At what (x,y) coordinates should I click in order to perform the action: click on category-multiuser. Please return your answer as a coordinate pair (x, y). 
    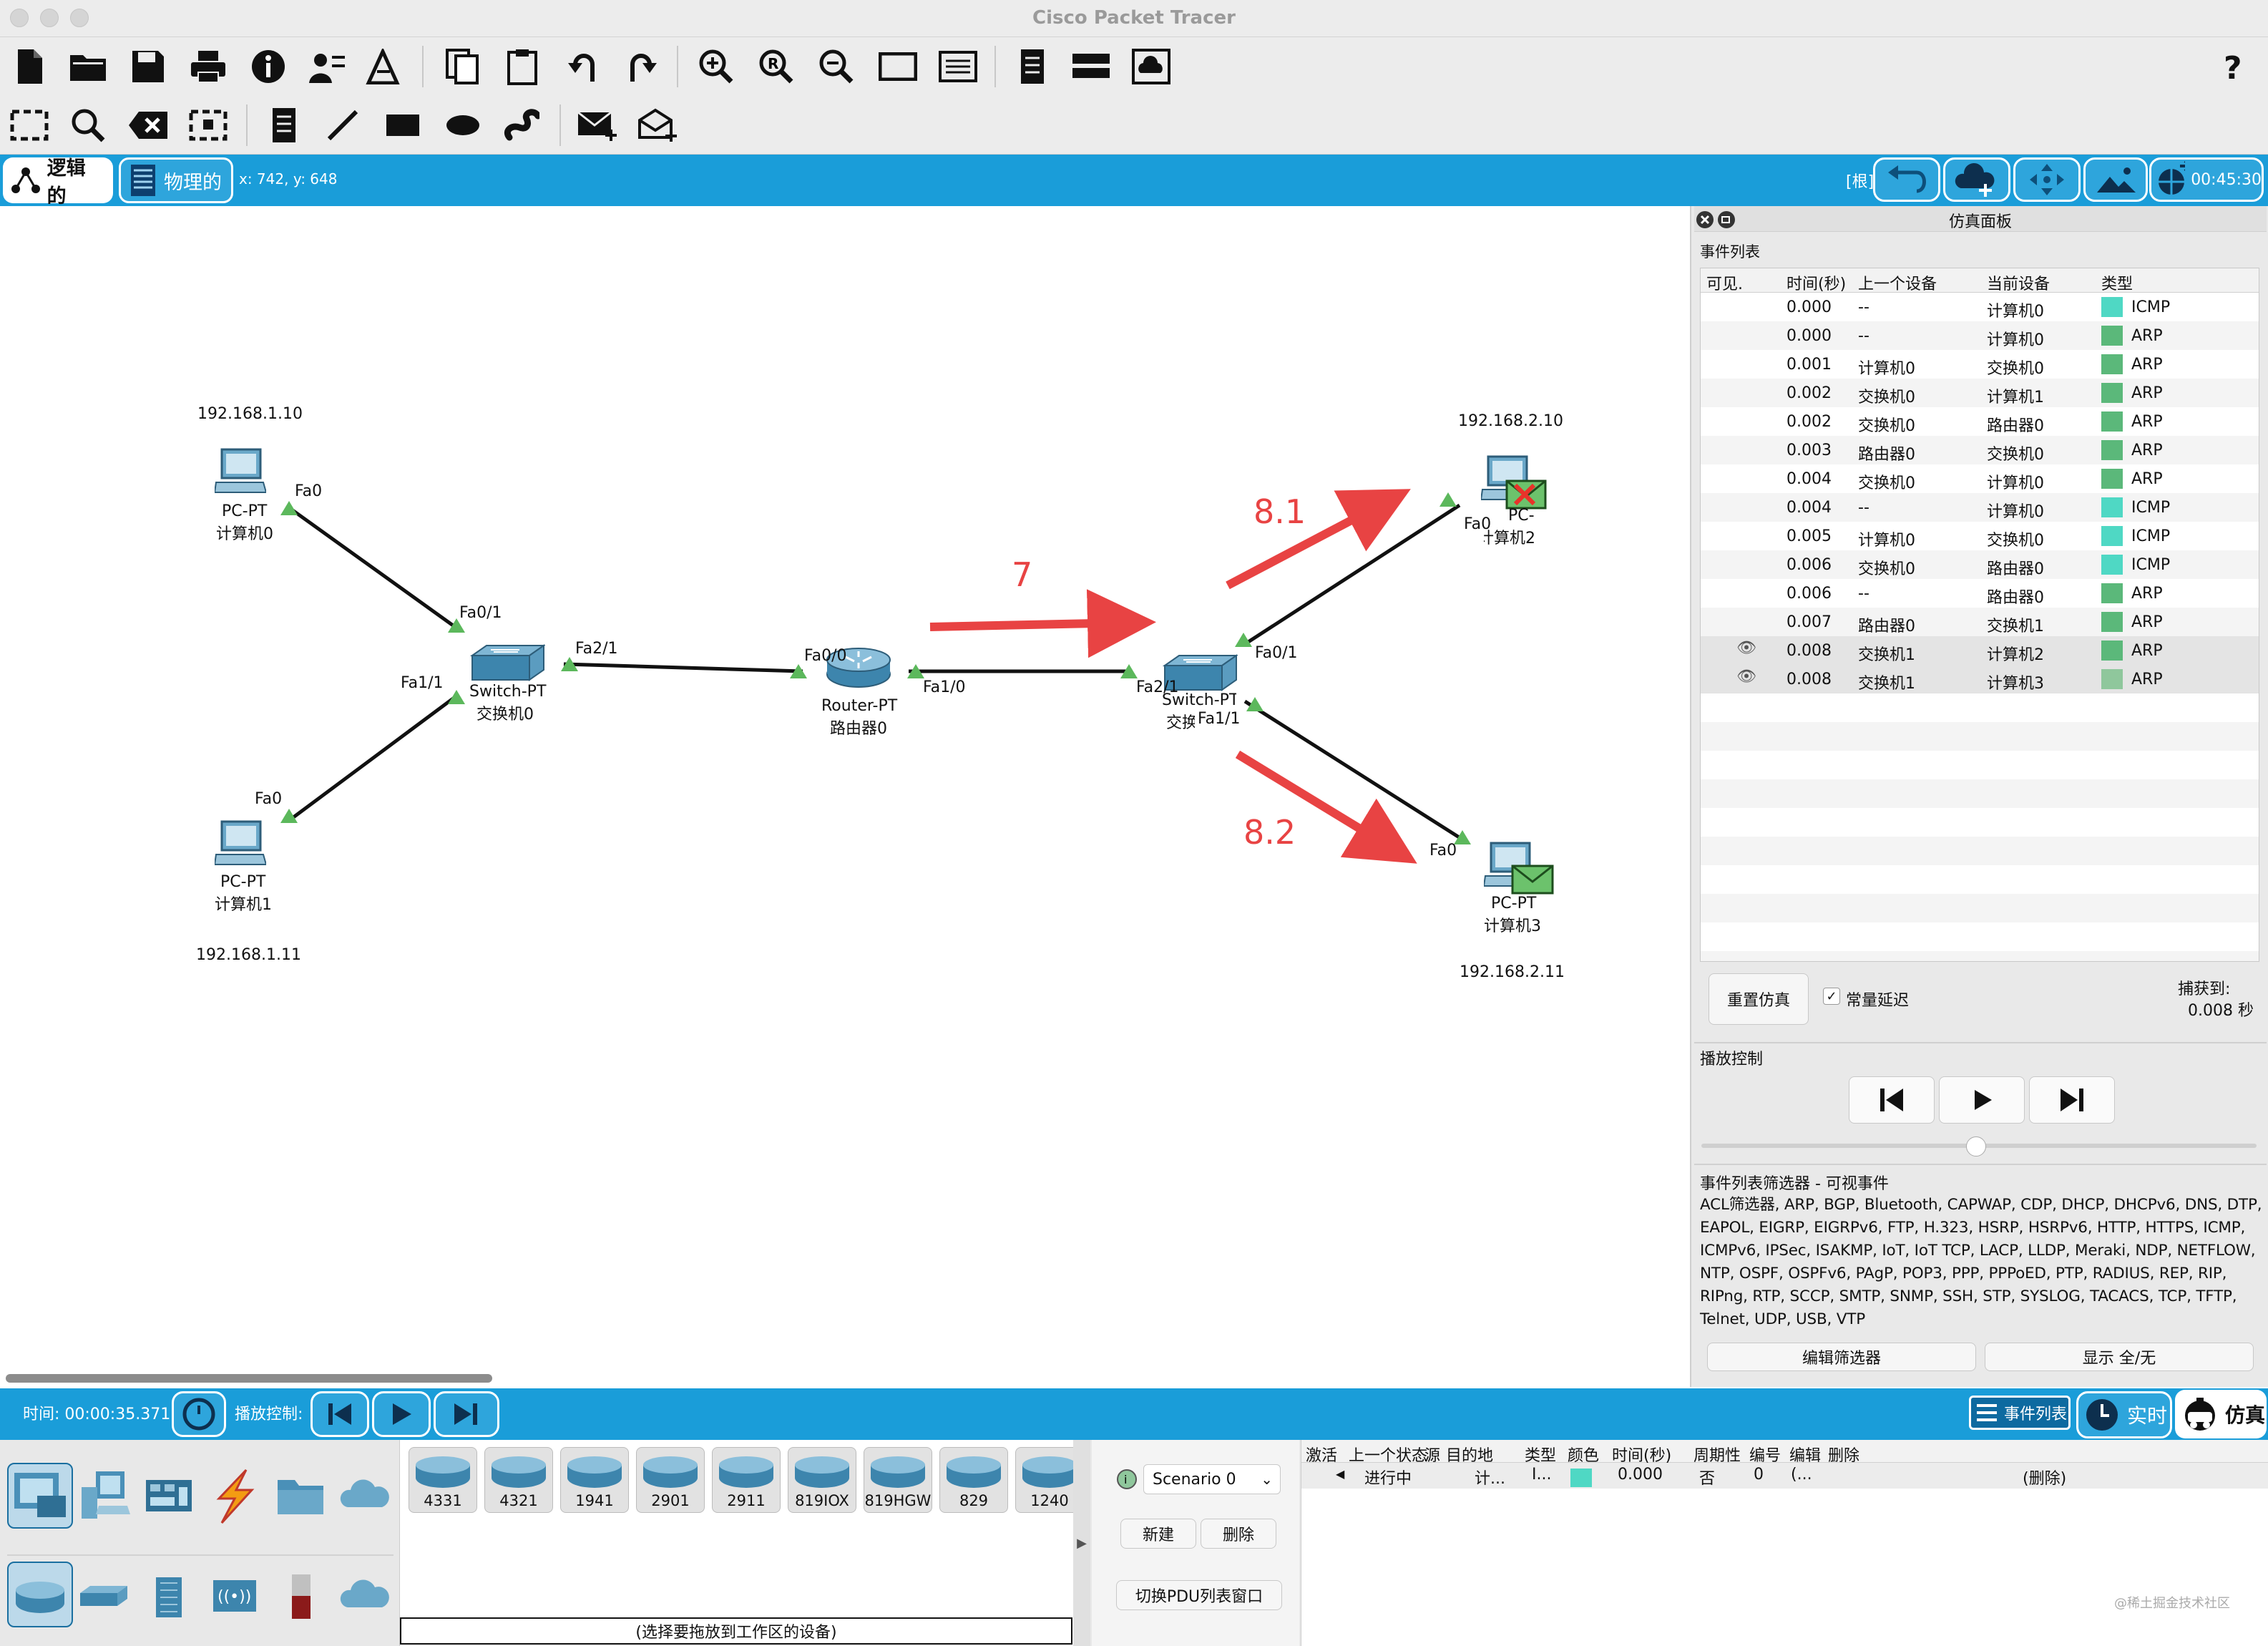
    Looking at the image, I should click on (365, 1496).